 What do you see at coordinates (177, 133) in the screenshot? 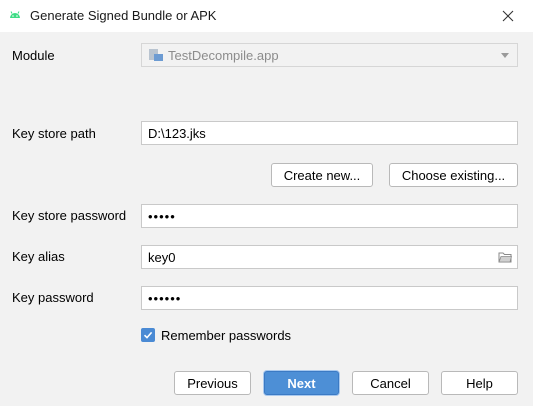
I see `key-store-path-value: D:\123.jks` at bounding box center [177, 133].